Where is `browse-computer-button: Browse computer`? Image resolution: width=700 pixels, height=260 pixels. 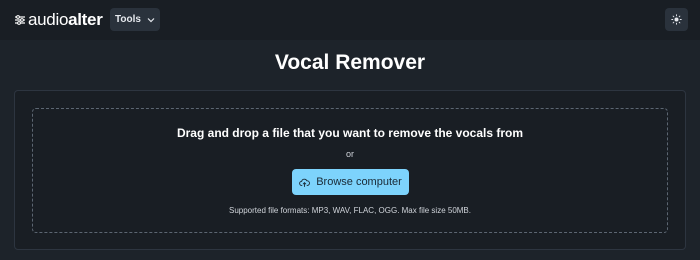 browse-computer-button: Browse computer is located at coordinates (350, 182).